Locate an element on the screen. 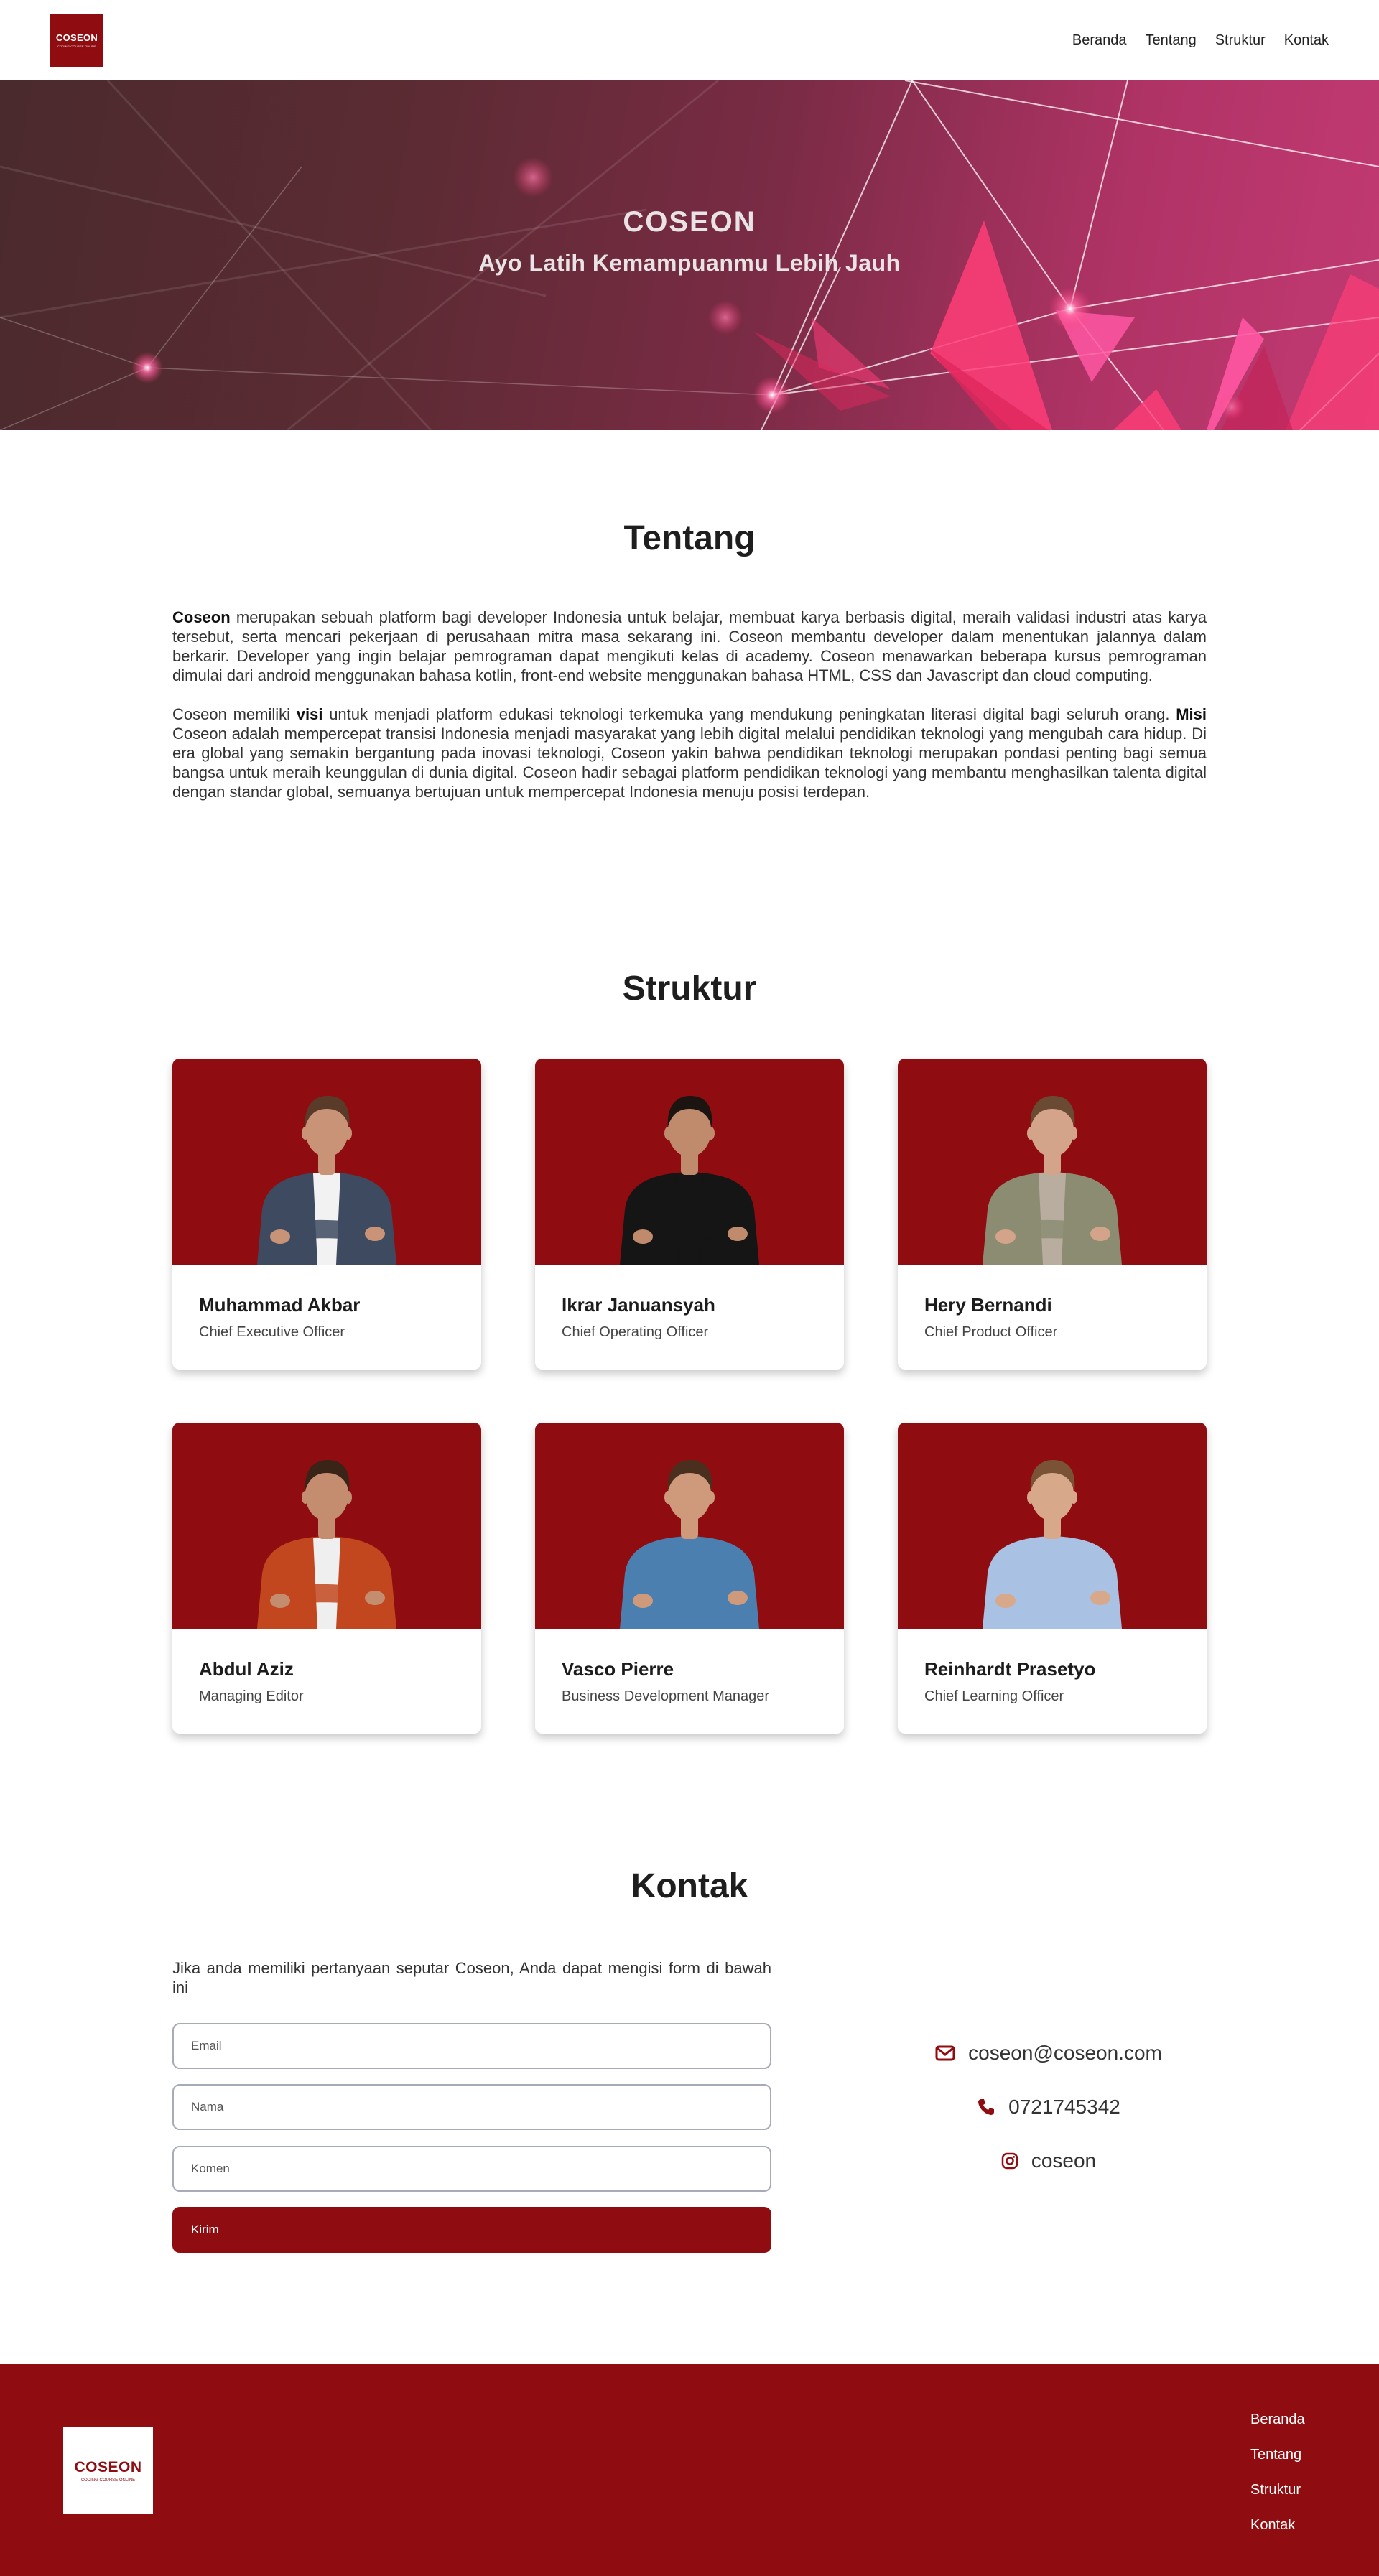 Image resolution: width=1379 pixels, height=2576 pixels. hero-text: COSEON Ayo Latih Kemampuanmu Lebih Jauh is located at coordinates (689, 255).